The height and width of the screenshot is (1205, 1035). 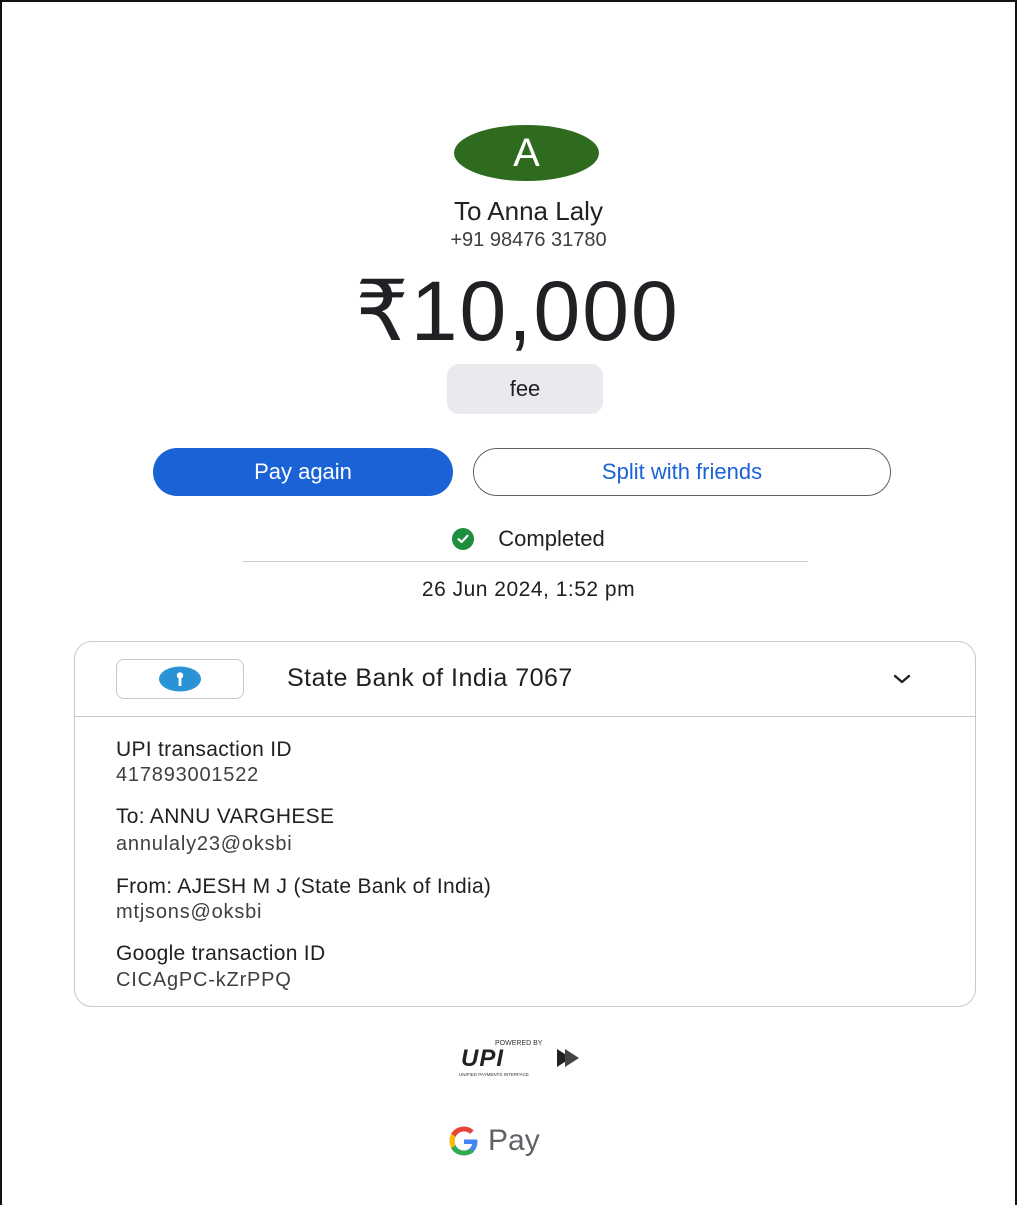 What do you see at coordinates (525, 561) in the screenshot?
I see `status-divider` at bounding box center [525, 561].